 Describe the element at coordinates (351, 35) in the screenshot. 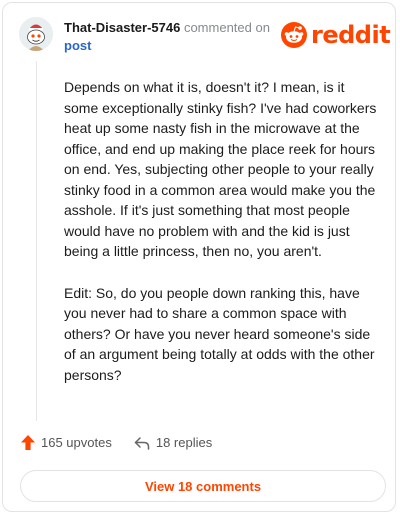

I see `reddit-wordmark: reddit` at that location.